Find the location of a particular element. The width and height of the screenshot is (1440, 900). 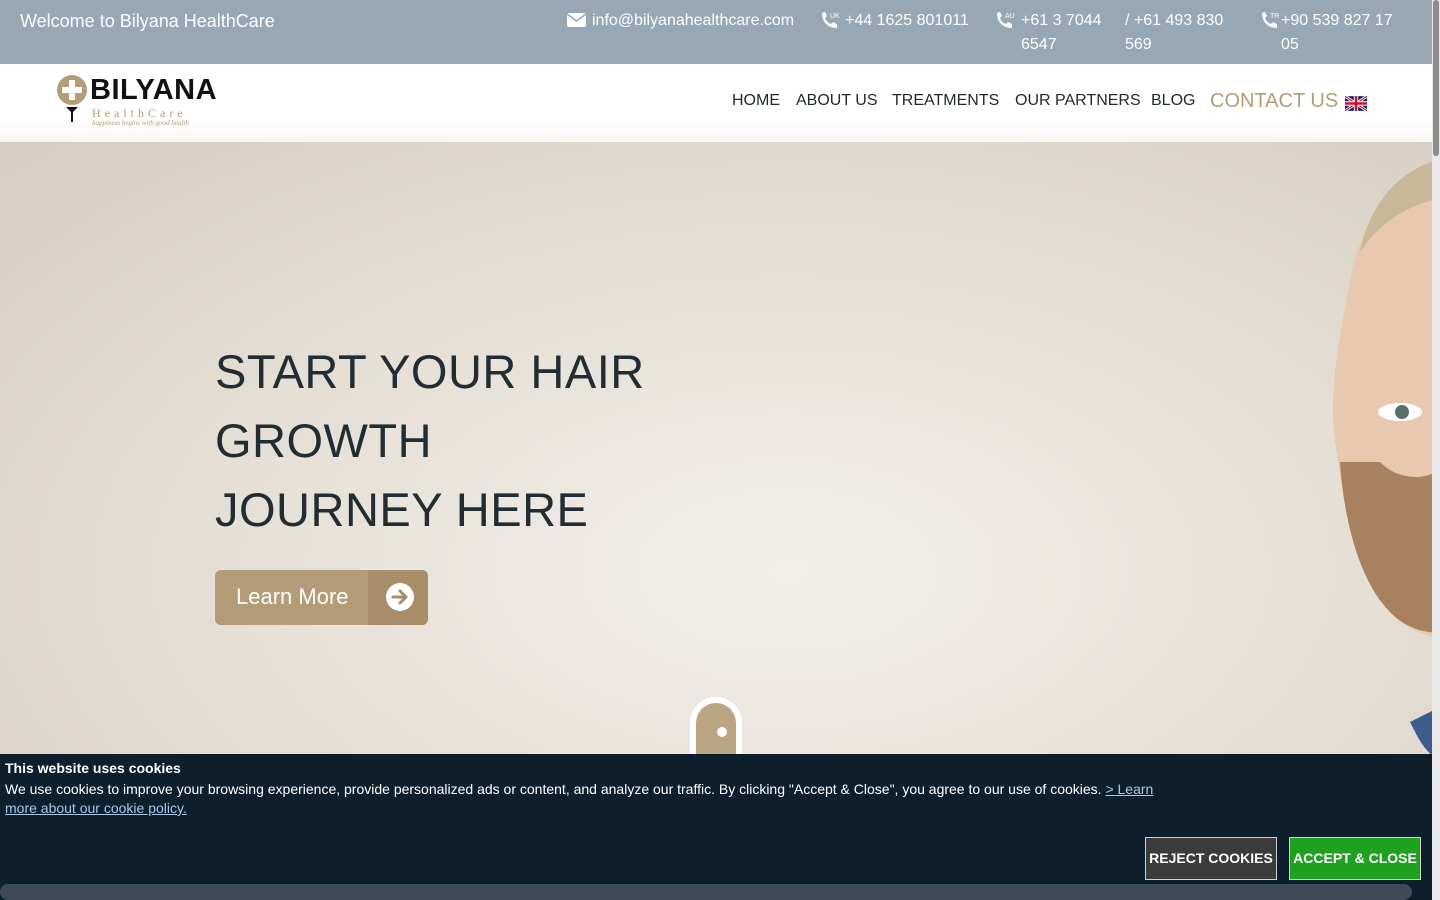

nav-contact-us: CONTACT US is located at coordinates (1274, 101).